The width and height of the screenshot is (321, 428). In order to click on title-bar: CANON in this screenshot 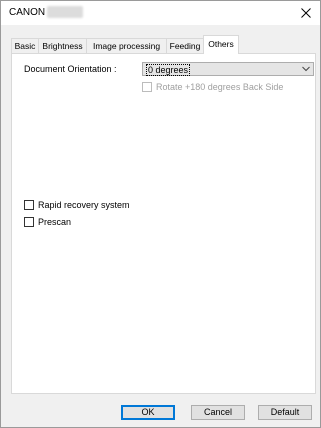, I will do `click(160, 13)`.